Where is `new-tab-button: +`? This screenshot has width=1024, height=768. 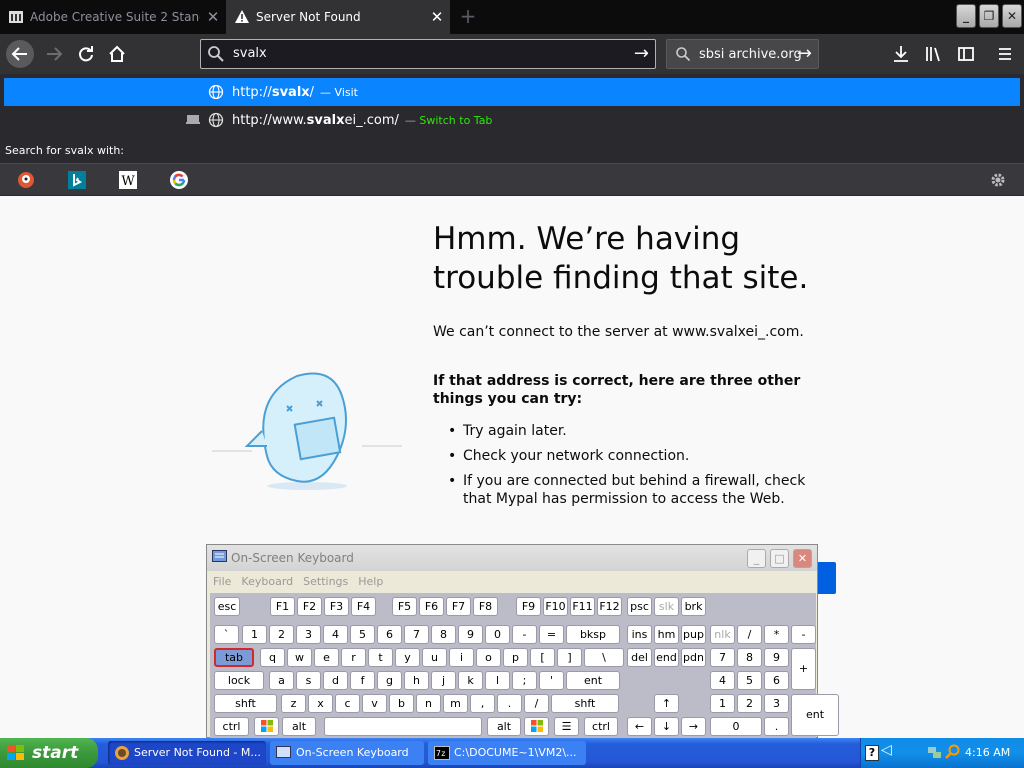
new-tab-button: + is located at coordinates (468, 16).